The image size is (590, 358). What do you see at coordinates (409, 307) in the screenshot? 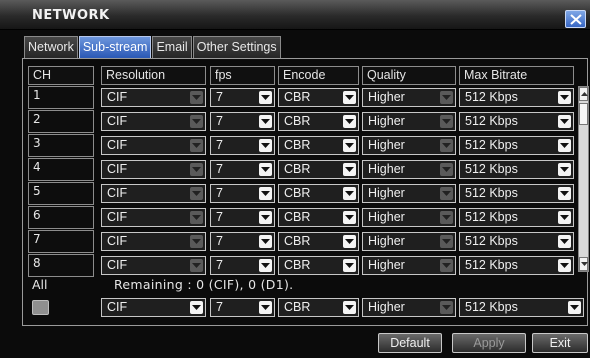
I see `all-quality-select: Higher` at bounding box center [409, 307].